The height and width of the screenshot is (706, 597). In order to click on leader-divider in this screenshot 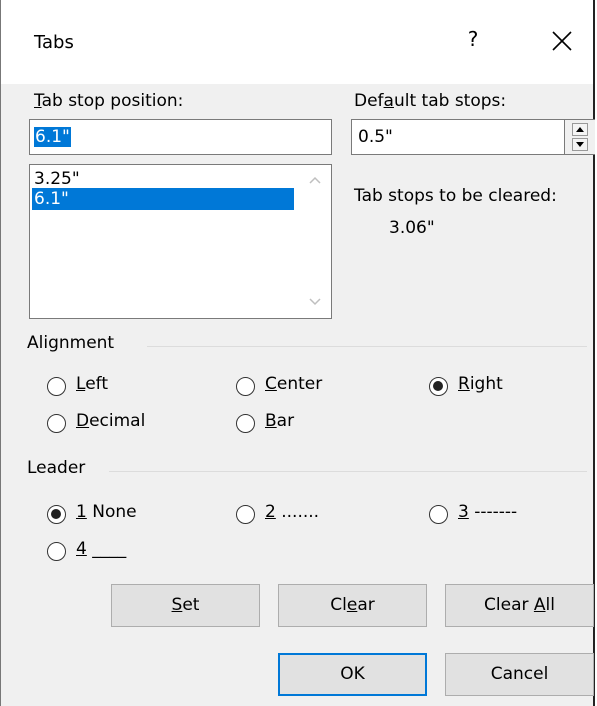, I will do `click(348, 471)`.